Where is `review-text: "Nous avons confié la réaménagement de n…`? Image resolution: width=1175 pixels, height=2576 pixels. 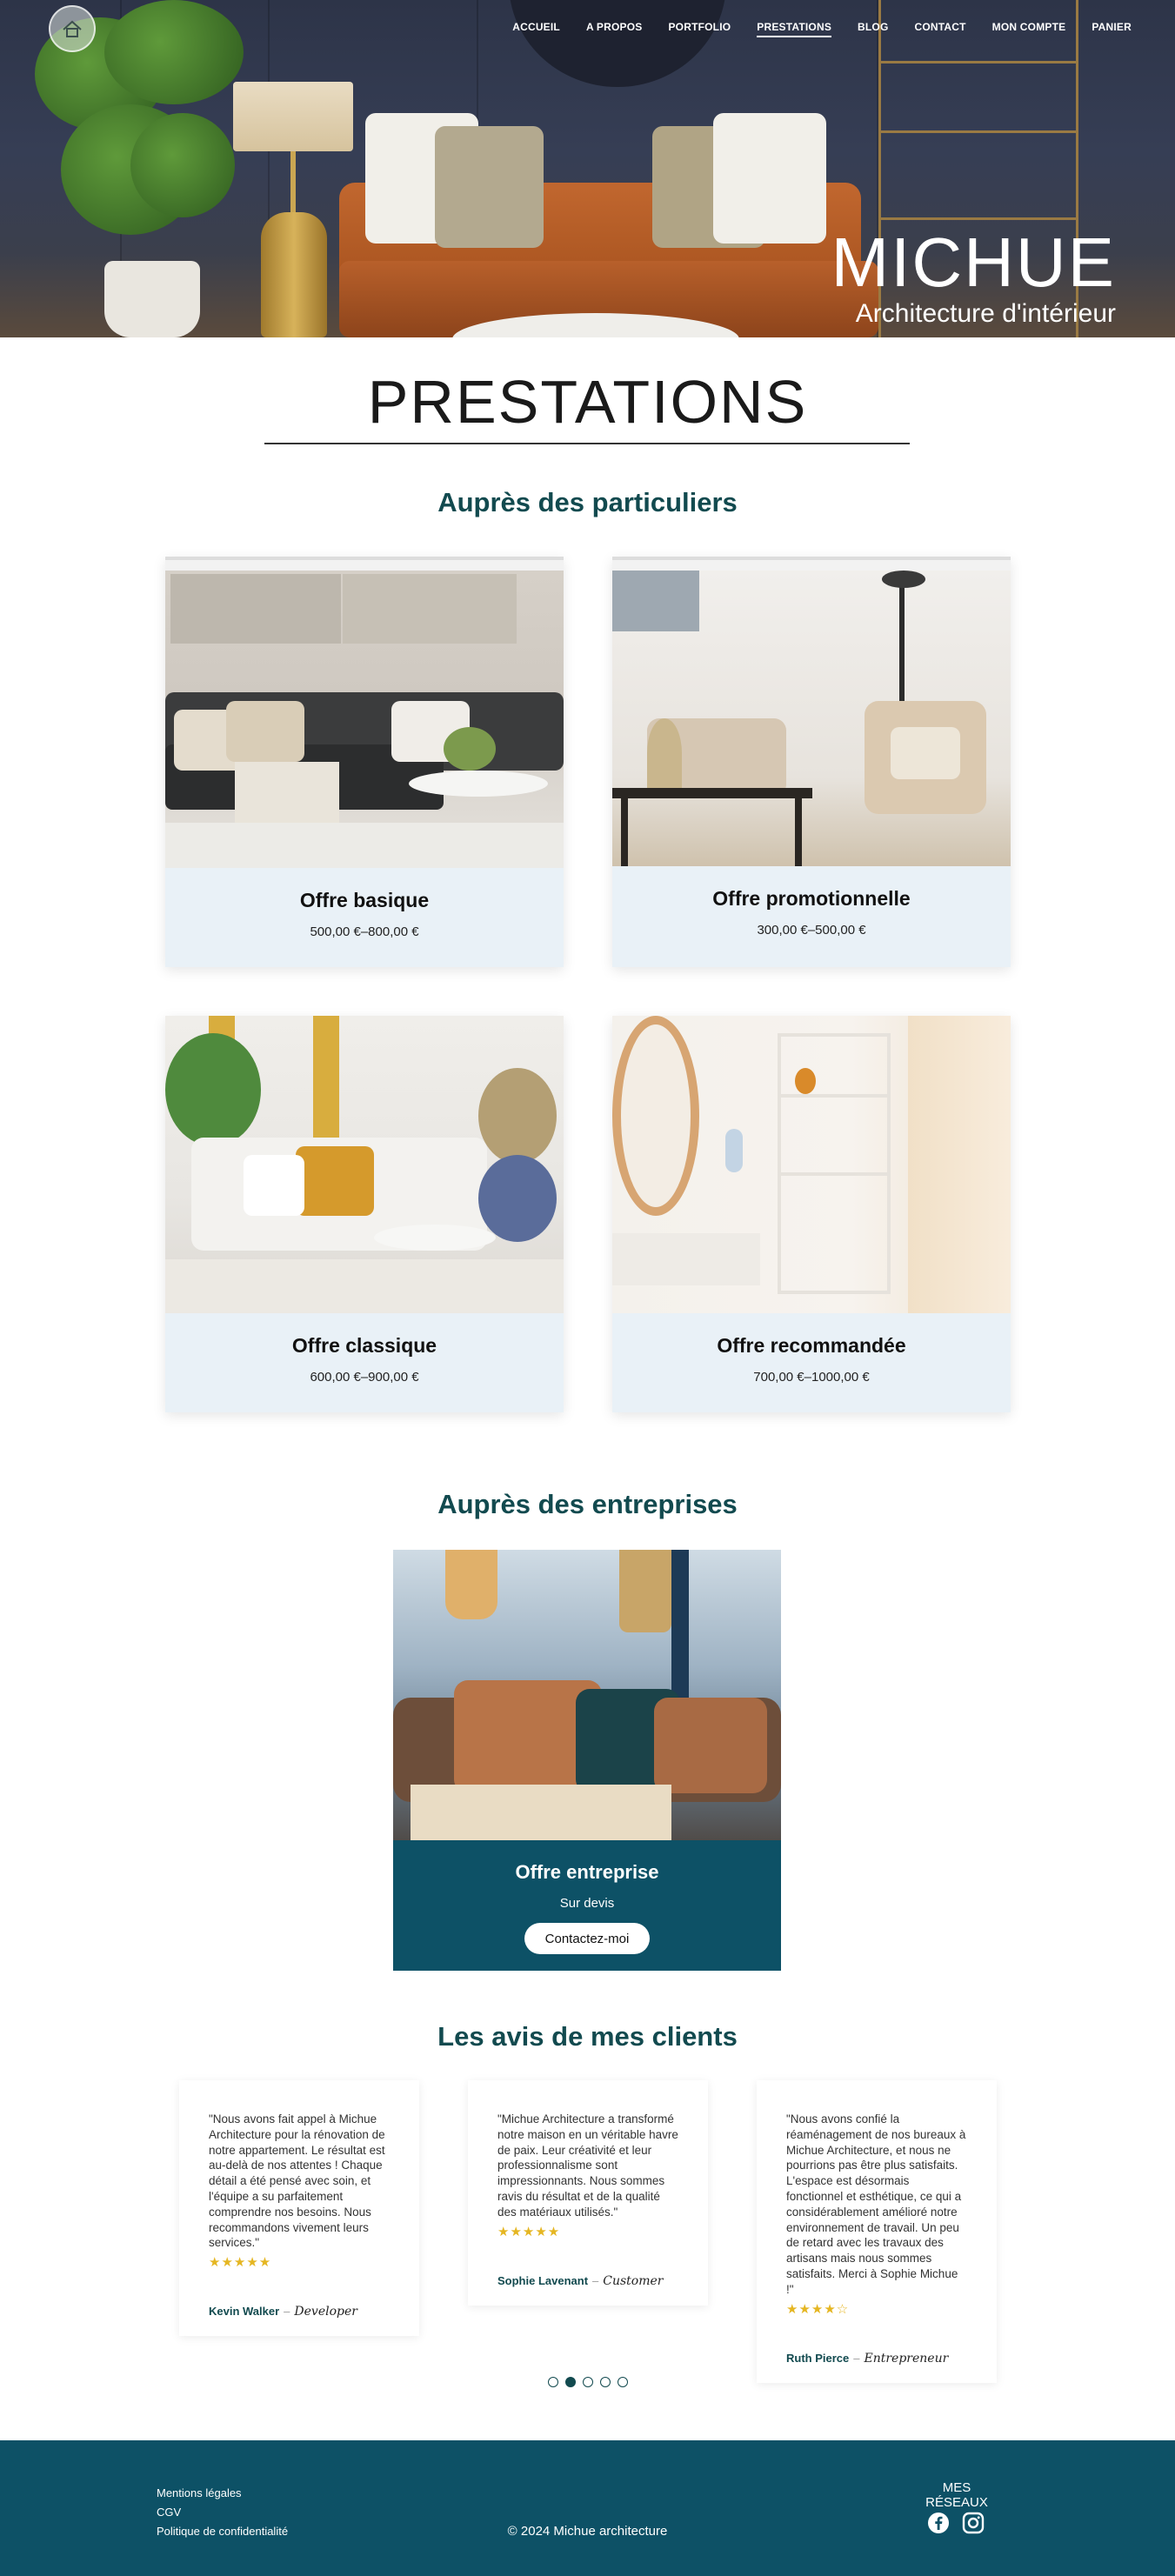
review-text: "Nous avons confié la réaménagement de n… is located at coordinates (876, 2204).